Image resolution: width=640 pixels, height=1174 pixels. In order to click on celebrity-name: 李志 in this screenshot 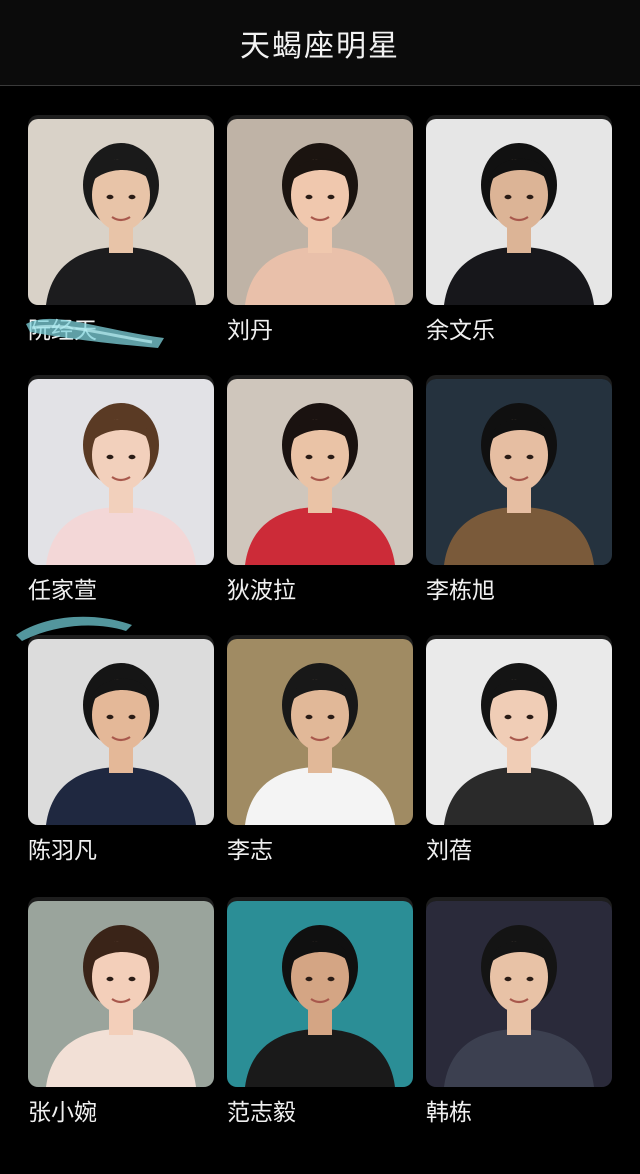, I will do `click(250, 848)`.